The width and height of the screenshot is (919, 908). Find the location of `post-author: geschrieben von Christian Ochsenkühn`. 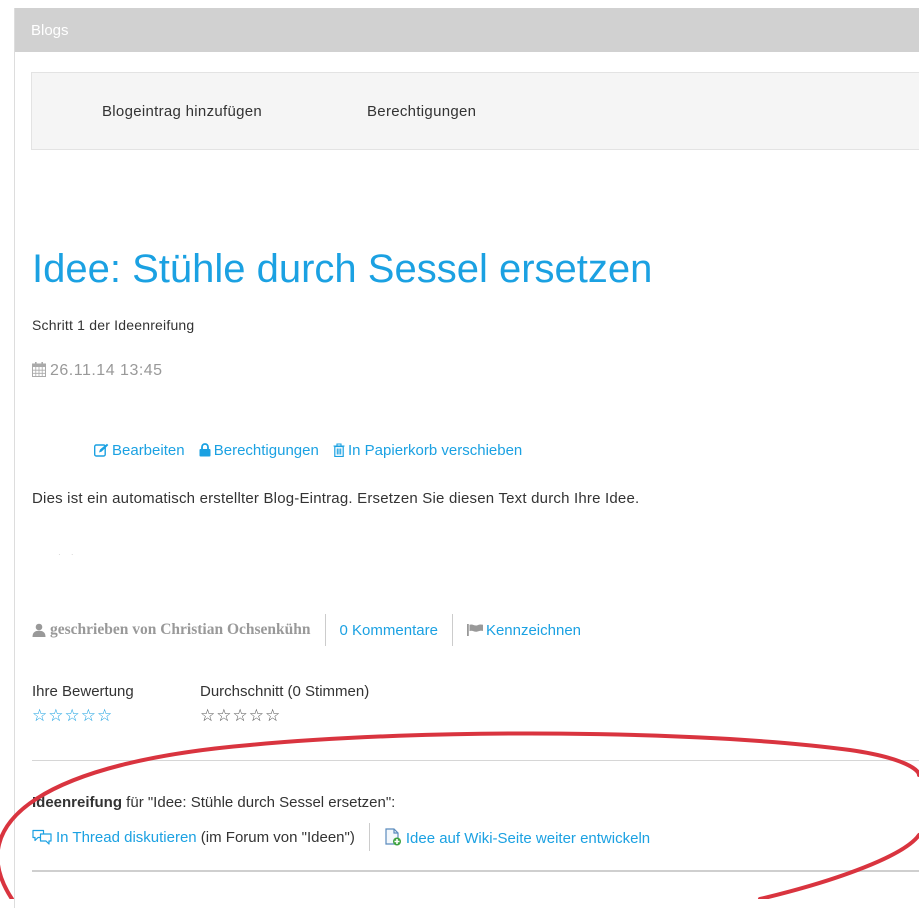

post-author: geschrieben von Christian Ochsenkühn is located at coordinates (180, 629).